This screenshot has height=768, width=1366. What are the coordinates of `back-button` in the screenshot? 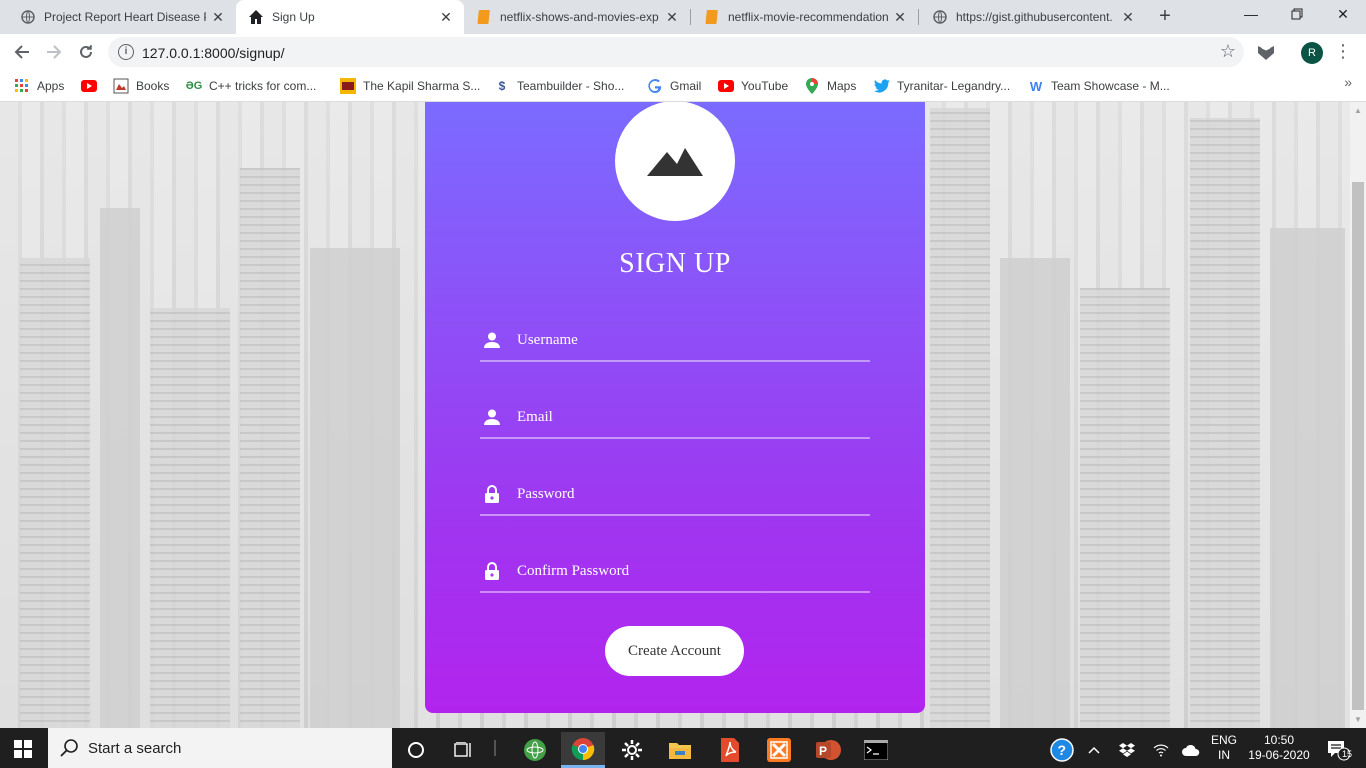 It's located at (22, 52).